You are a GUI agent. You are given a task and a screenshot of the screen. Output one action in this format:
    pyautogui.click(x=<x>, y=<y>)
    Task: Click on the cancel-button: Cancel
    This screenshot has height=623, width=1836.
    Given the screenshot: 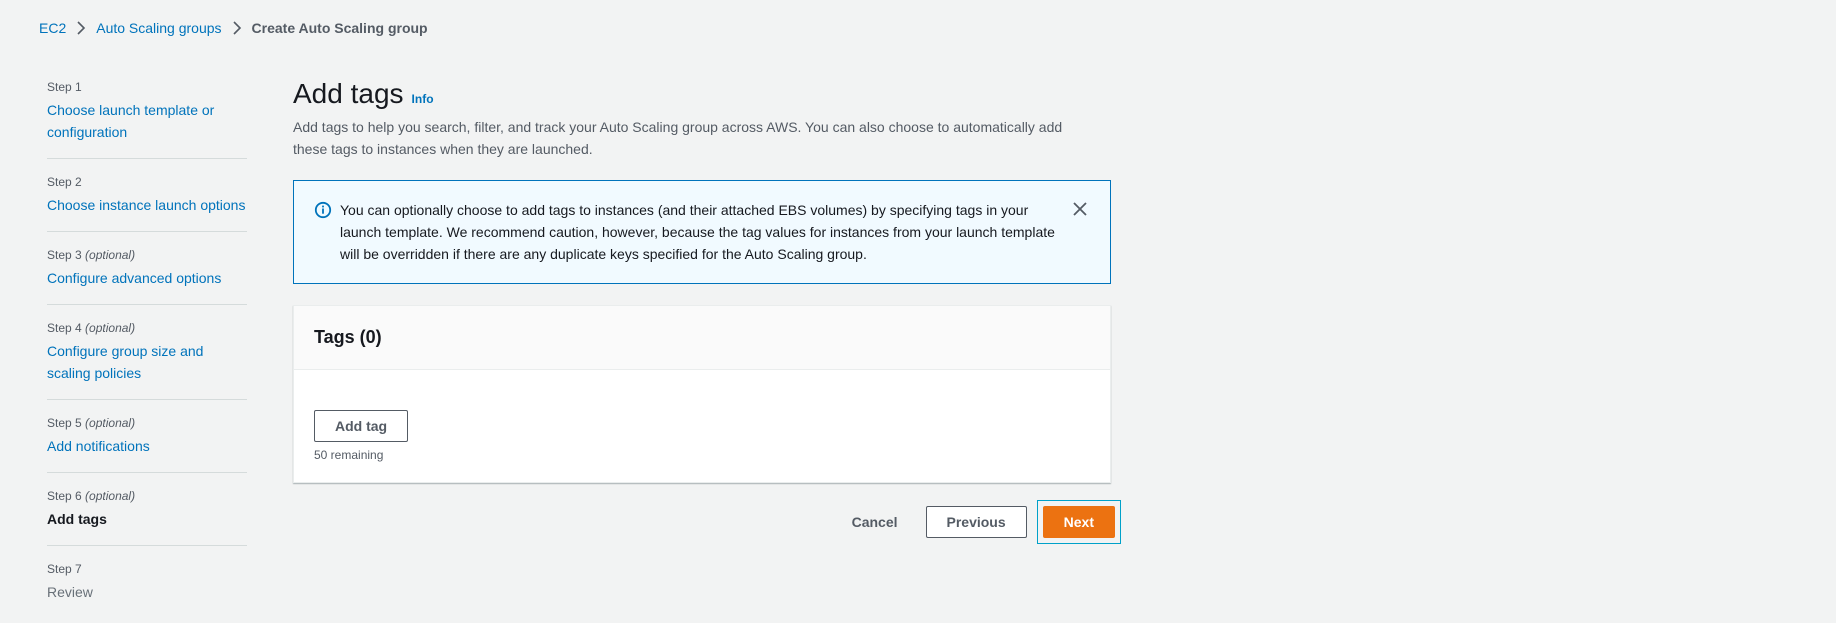 What is the action you would take?
    pyautogui.click(x=875, y=522)
    